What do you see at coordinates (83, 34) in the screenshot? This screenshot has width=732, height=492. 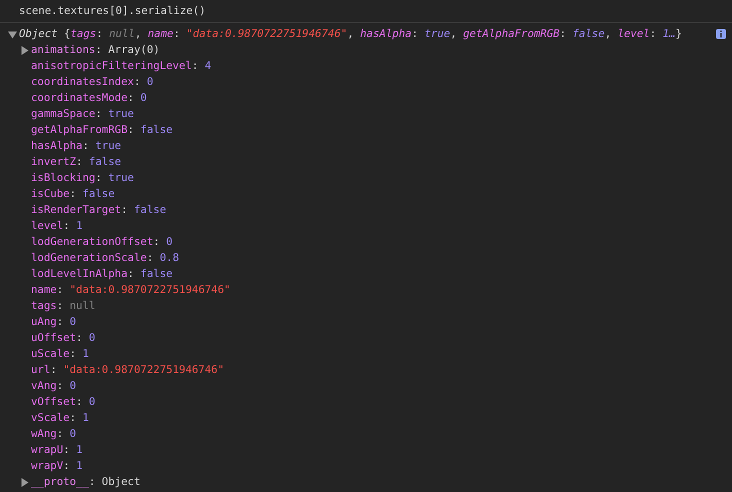 I see `preview-key: tags` at bounding box center [83, 34].